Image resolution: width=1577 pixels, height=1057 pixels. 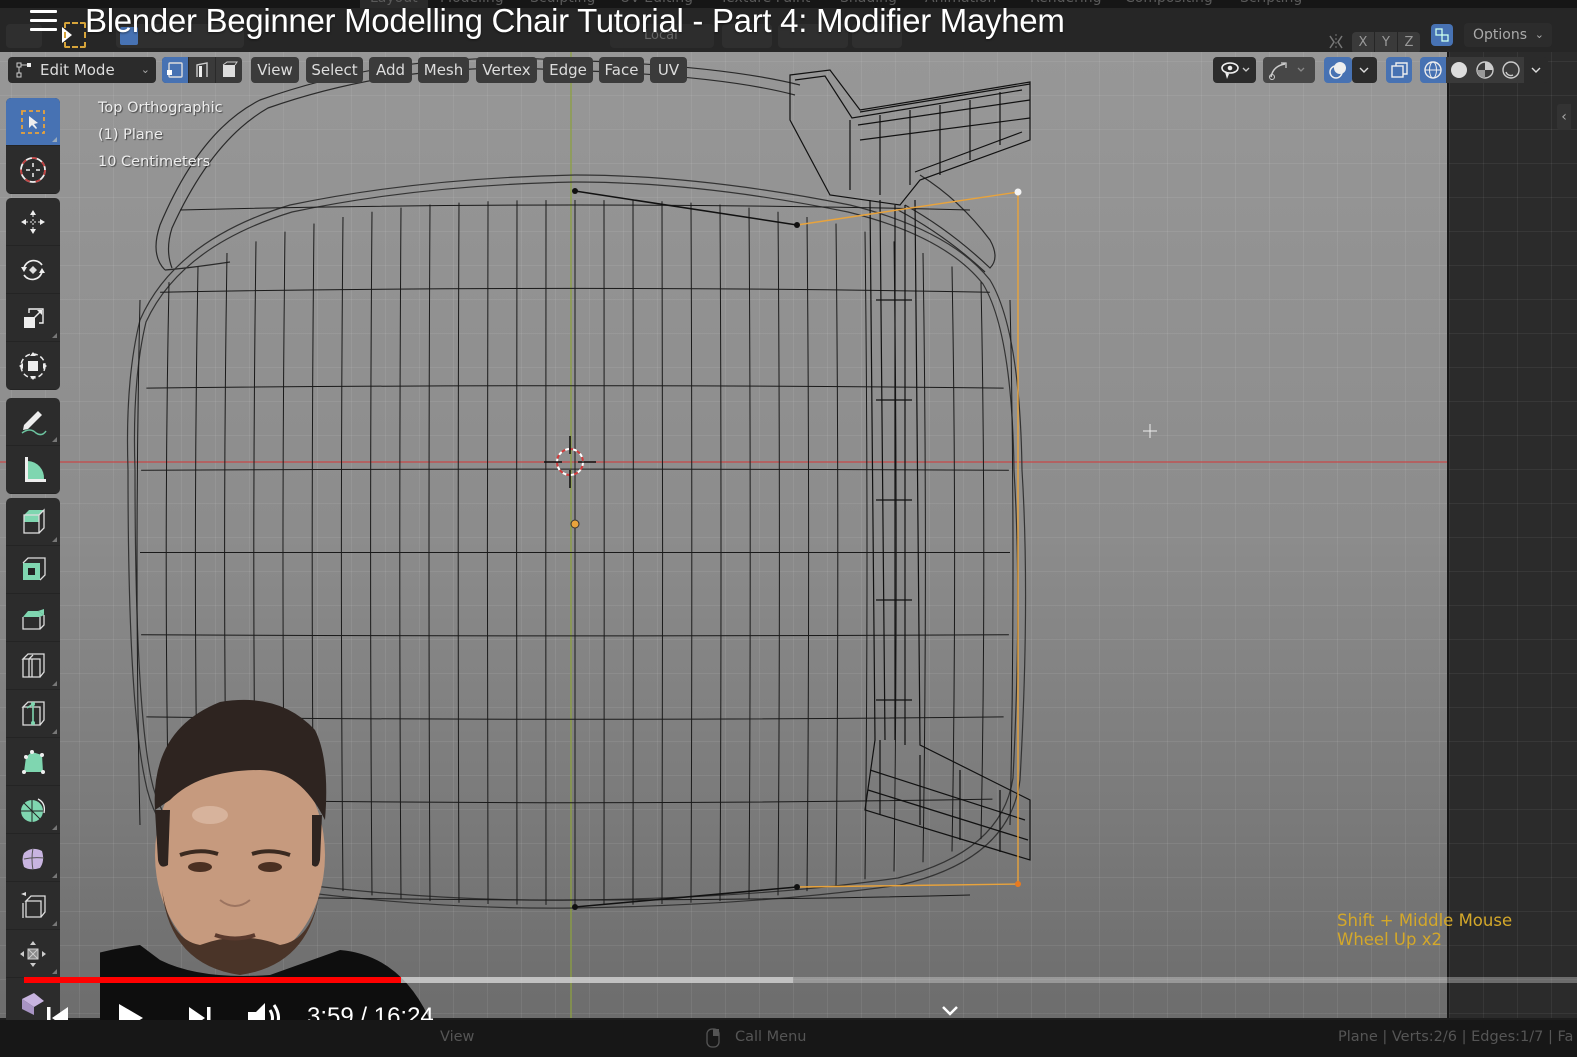 What do you see at coordinates (1511, 70) in the screenshot?
I see `shading-rendered-button` at bounding box center [1511, 70].